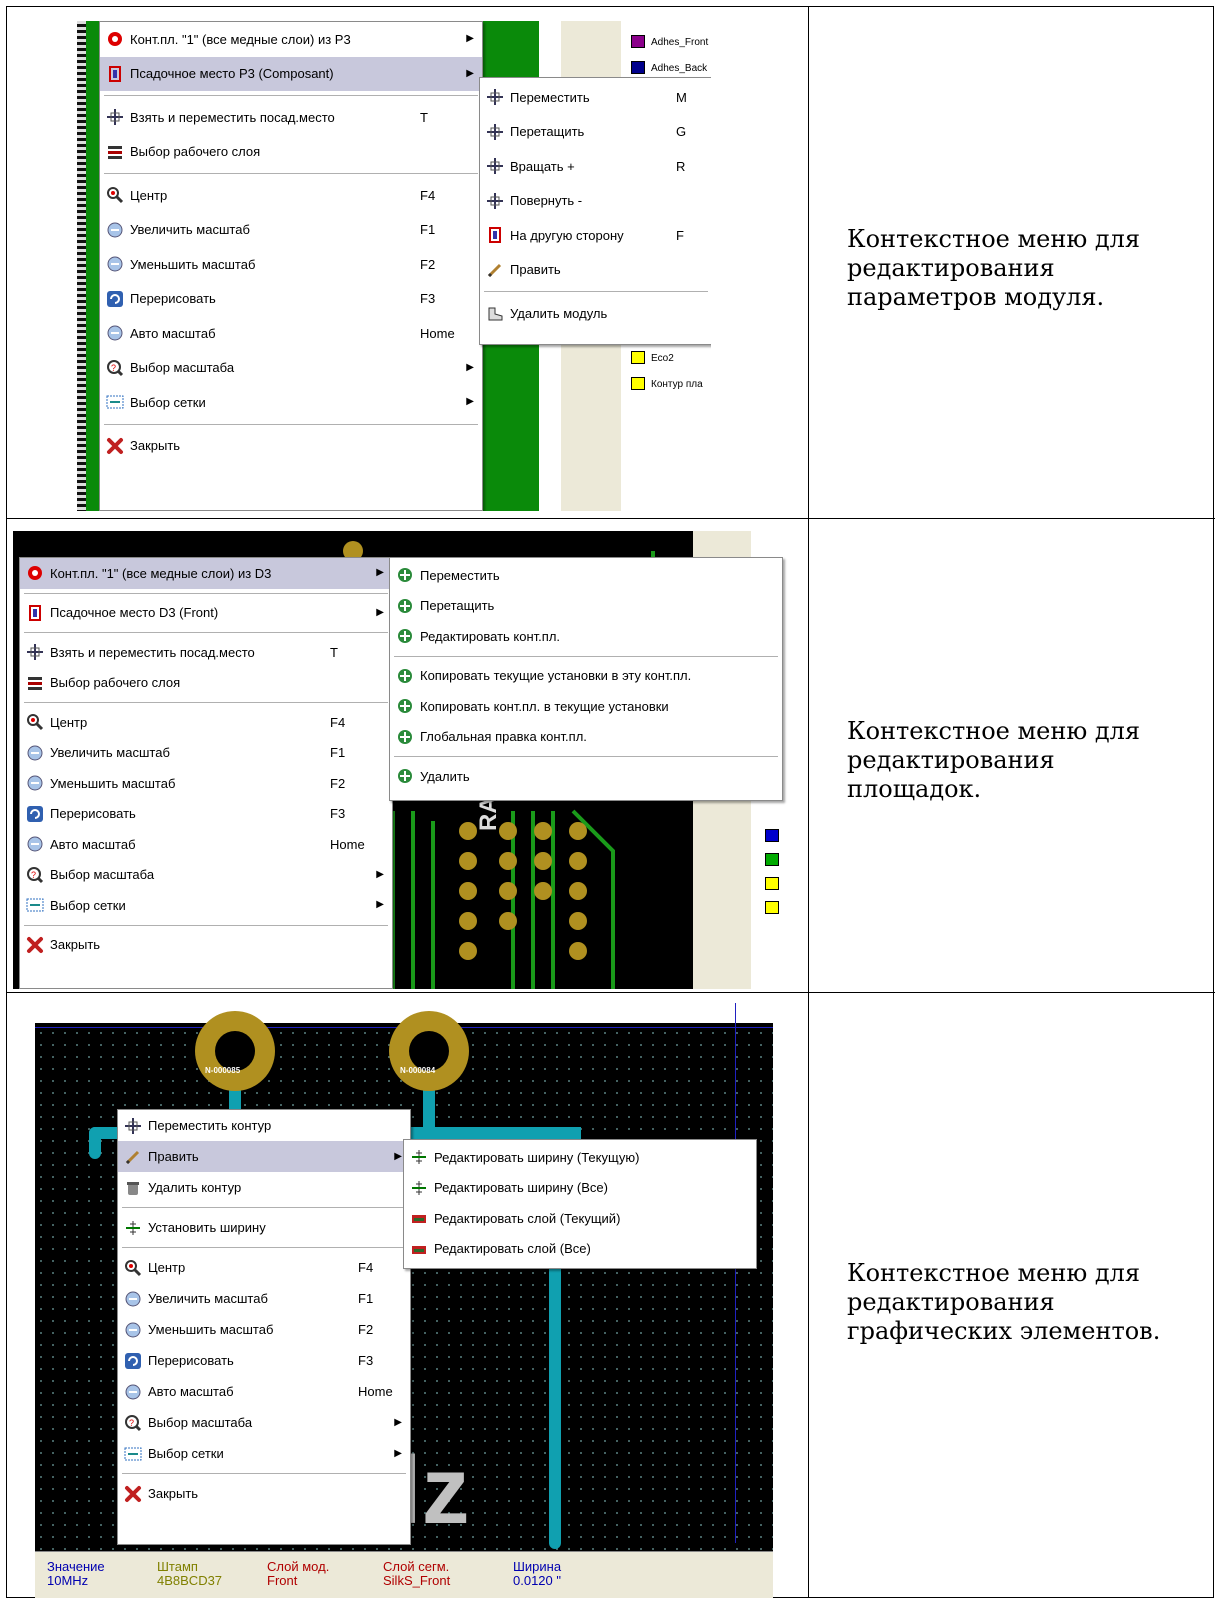 This screenshot has height=1598, width=1222. What do you see at coordinates (580, 1157) in the screenshot?
I see `submenu-item: Редактировать ширину (Текущую)` at bounding box center [580, 1157].